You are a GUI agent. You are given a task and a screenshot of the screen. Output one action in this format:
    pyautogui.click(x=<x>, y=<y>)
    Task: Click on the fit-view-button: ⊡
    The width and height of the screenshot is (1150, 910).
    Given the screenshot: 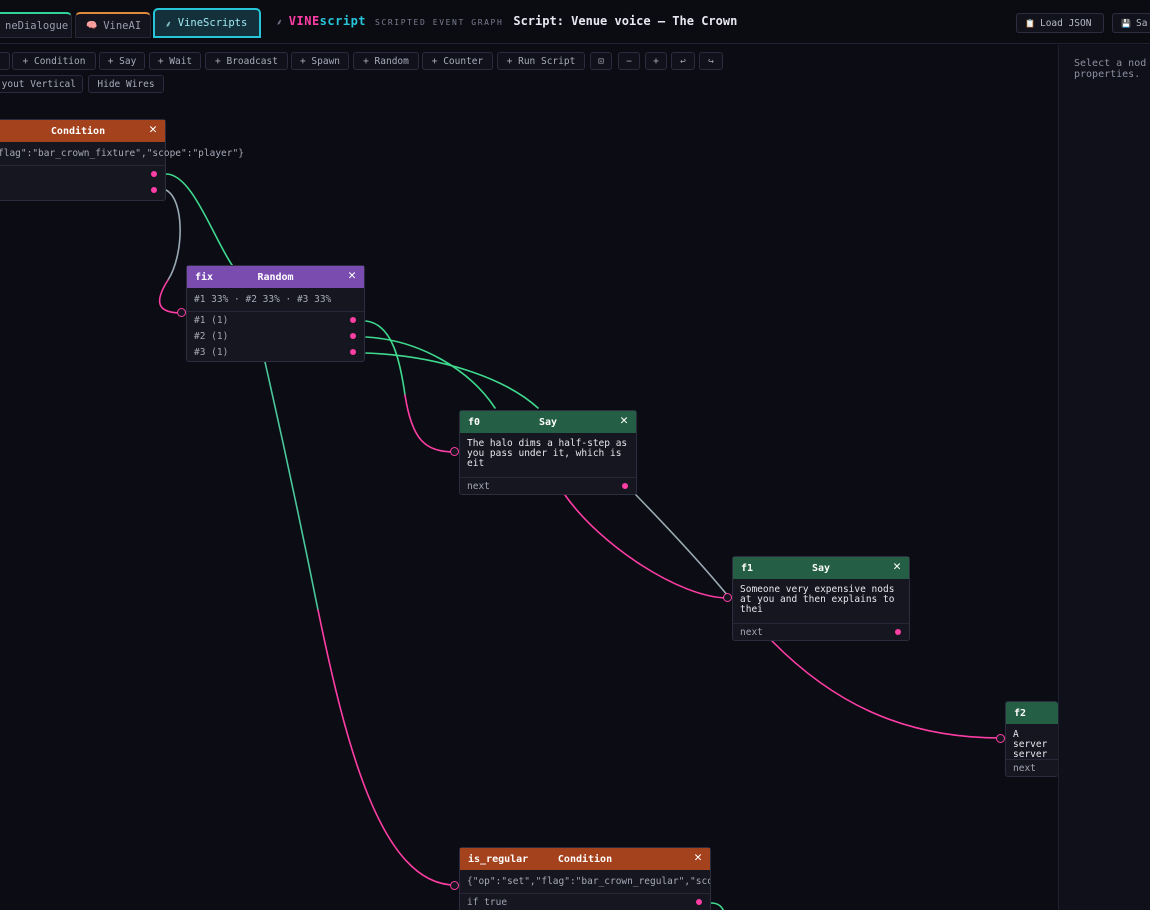 What is the action you would take?
    pyautogui.click(x=601, y=61)
    